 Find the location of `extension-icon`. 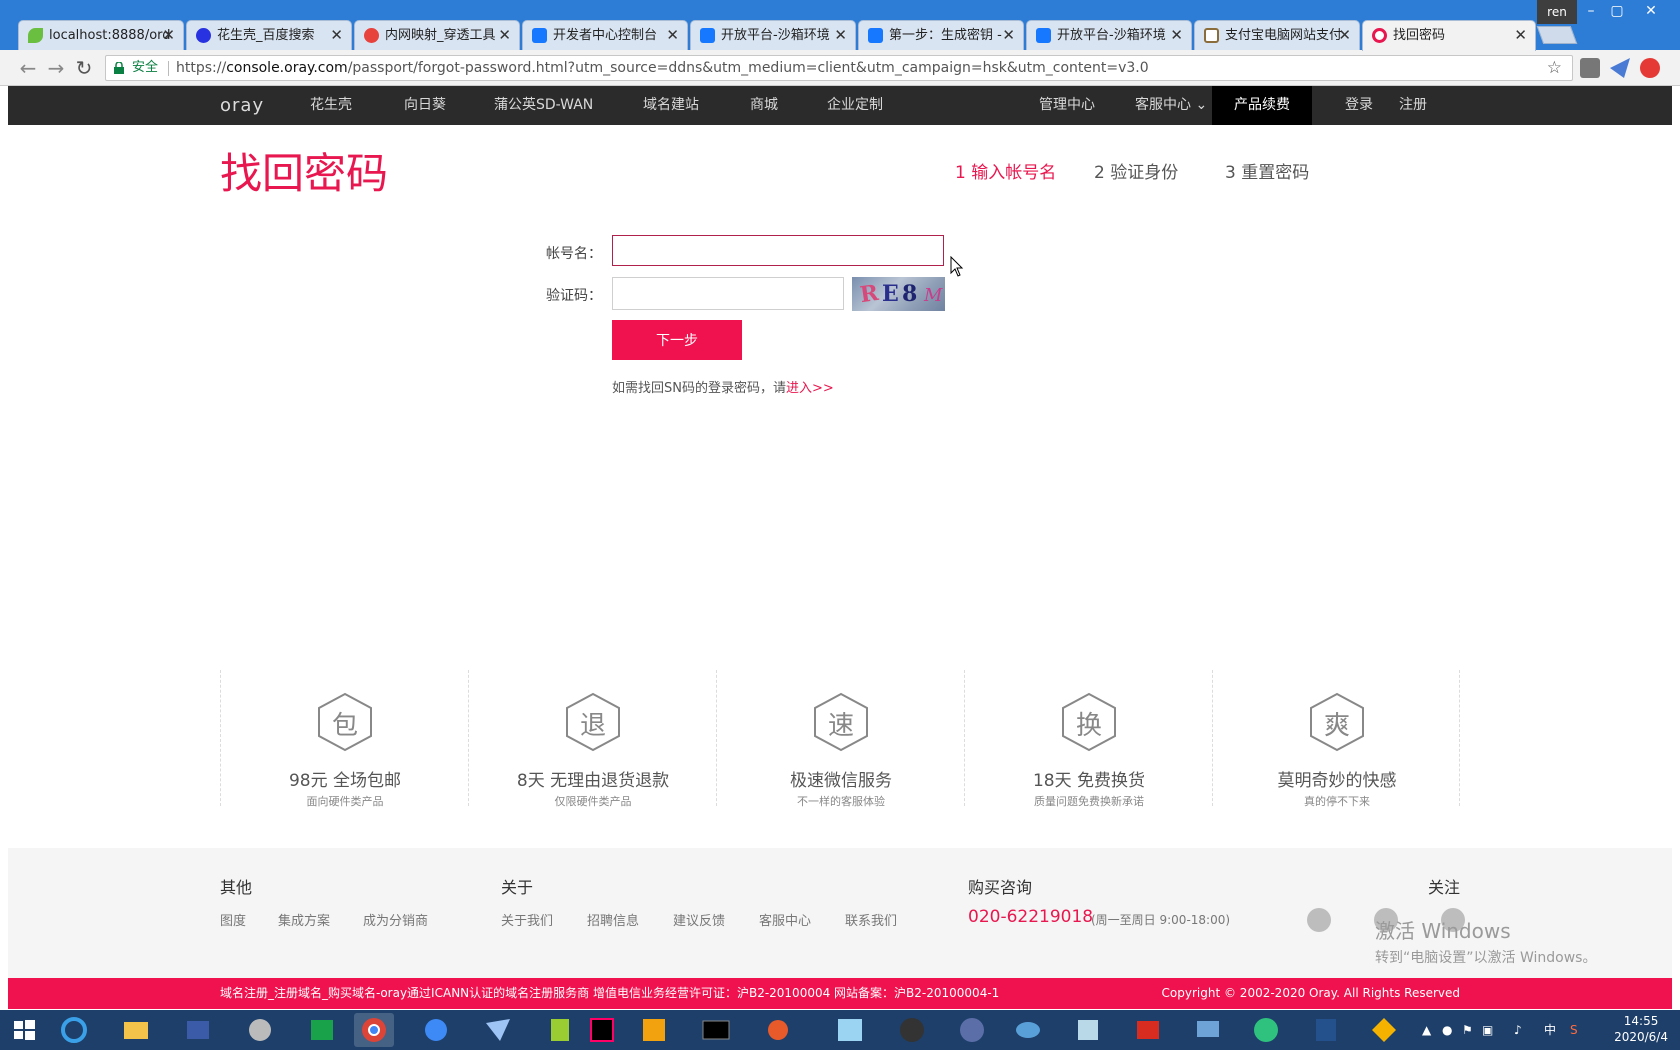

extension-icon is located at coordinates (1590, 68).